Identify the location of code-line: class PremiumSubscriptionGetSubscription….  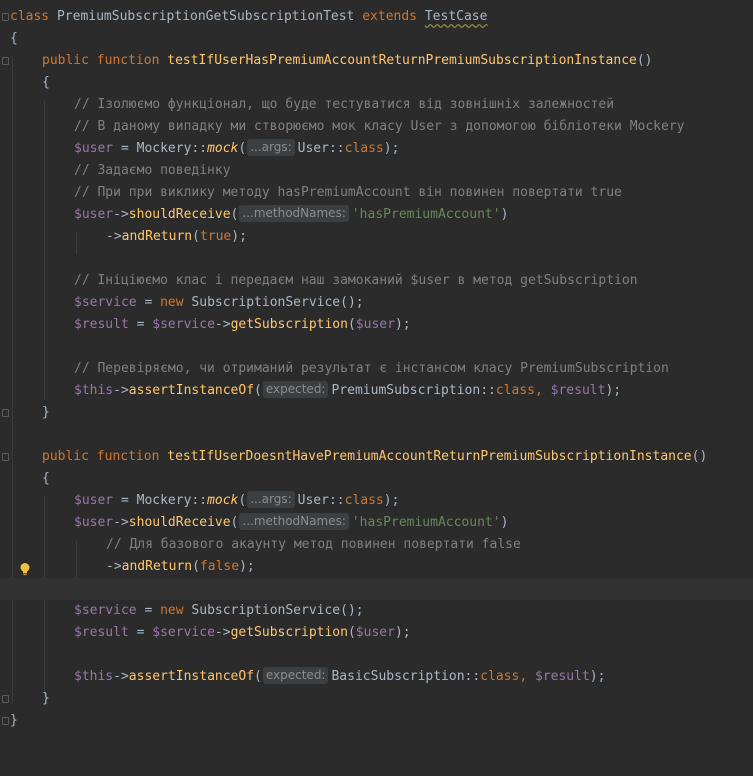
(376, 17).